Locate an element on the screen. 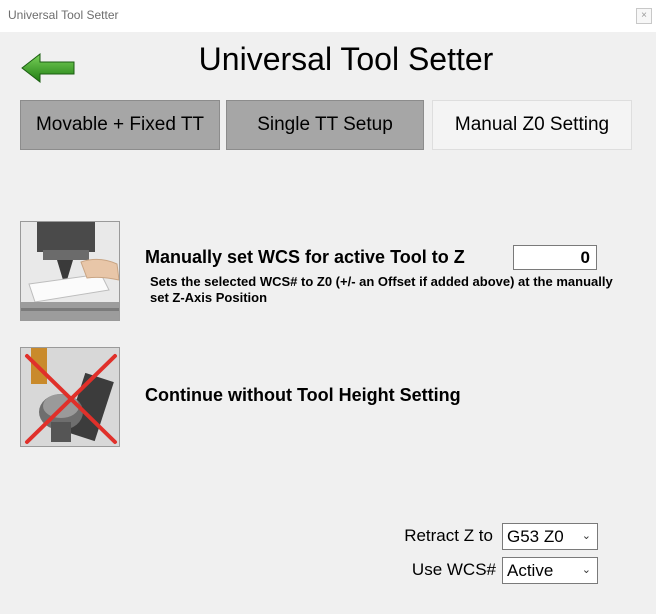 This screenshot has width=656, height=614. tab-single-tt-setup: Single TT Setup is located at coordinates (325, 125).